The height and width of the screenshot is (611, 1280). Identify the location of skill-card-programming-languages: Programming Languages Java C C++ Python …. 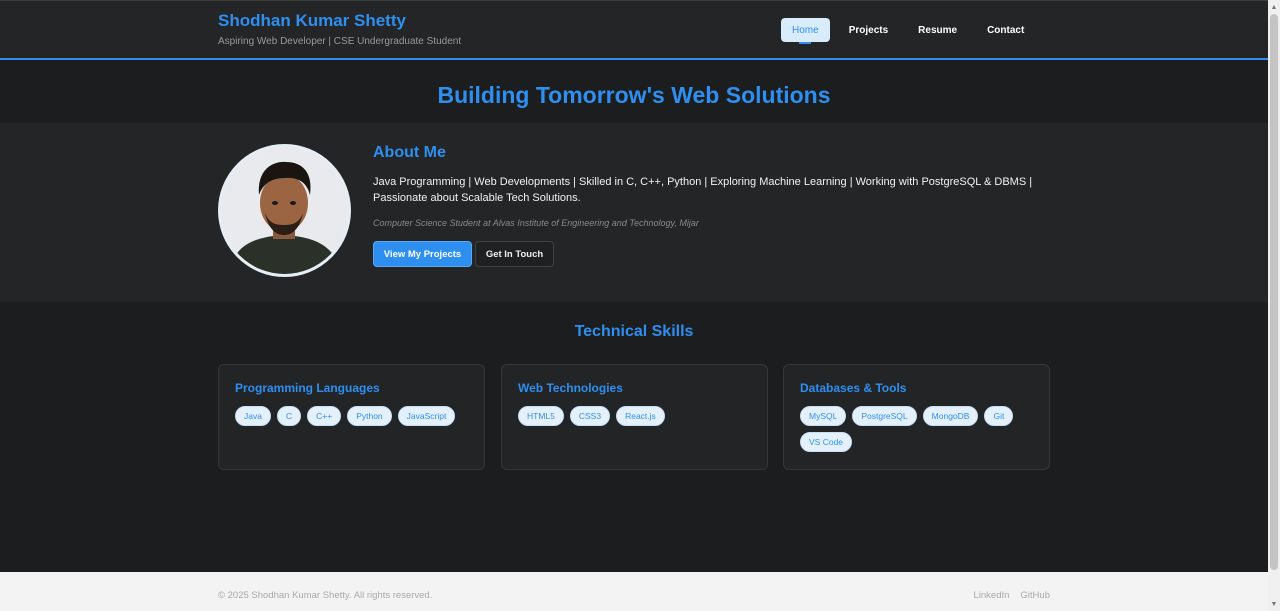
(351, 417).